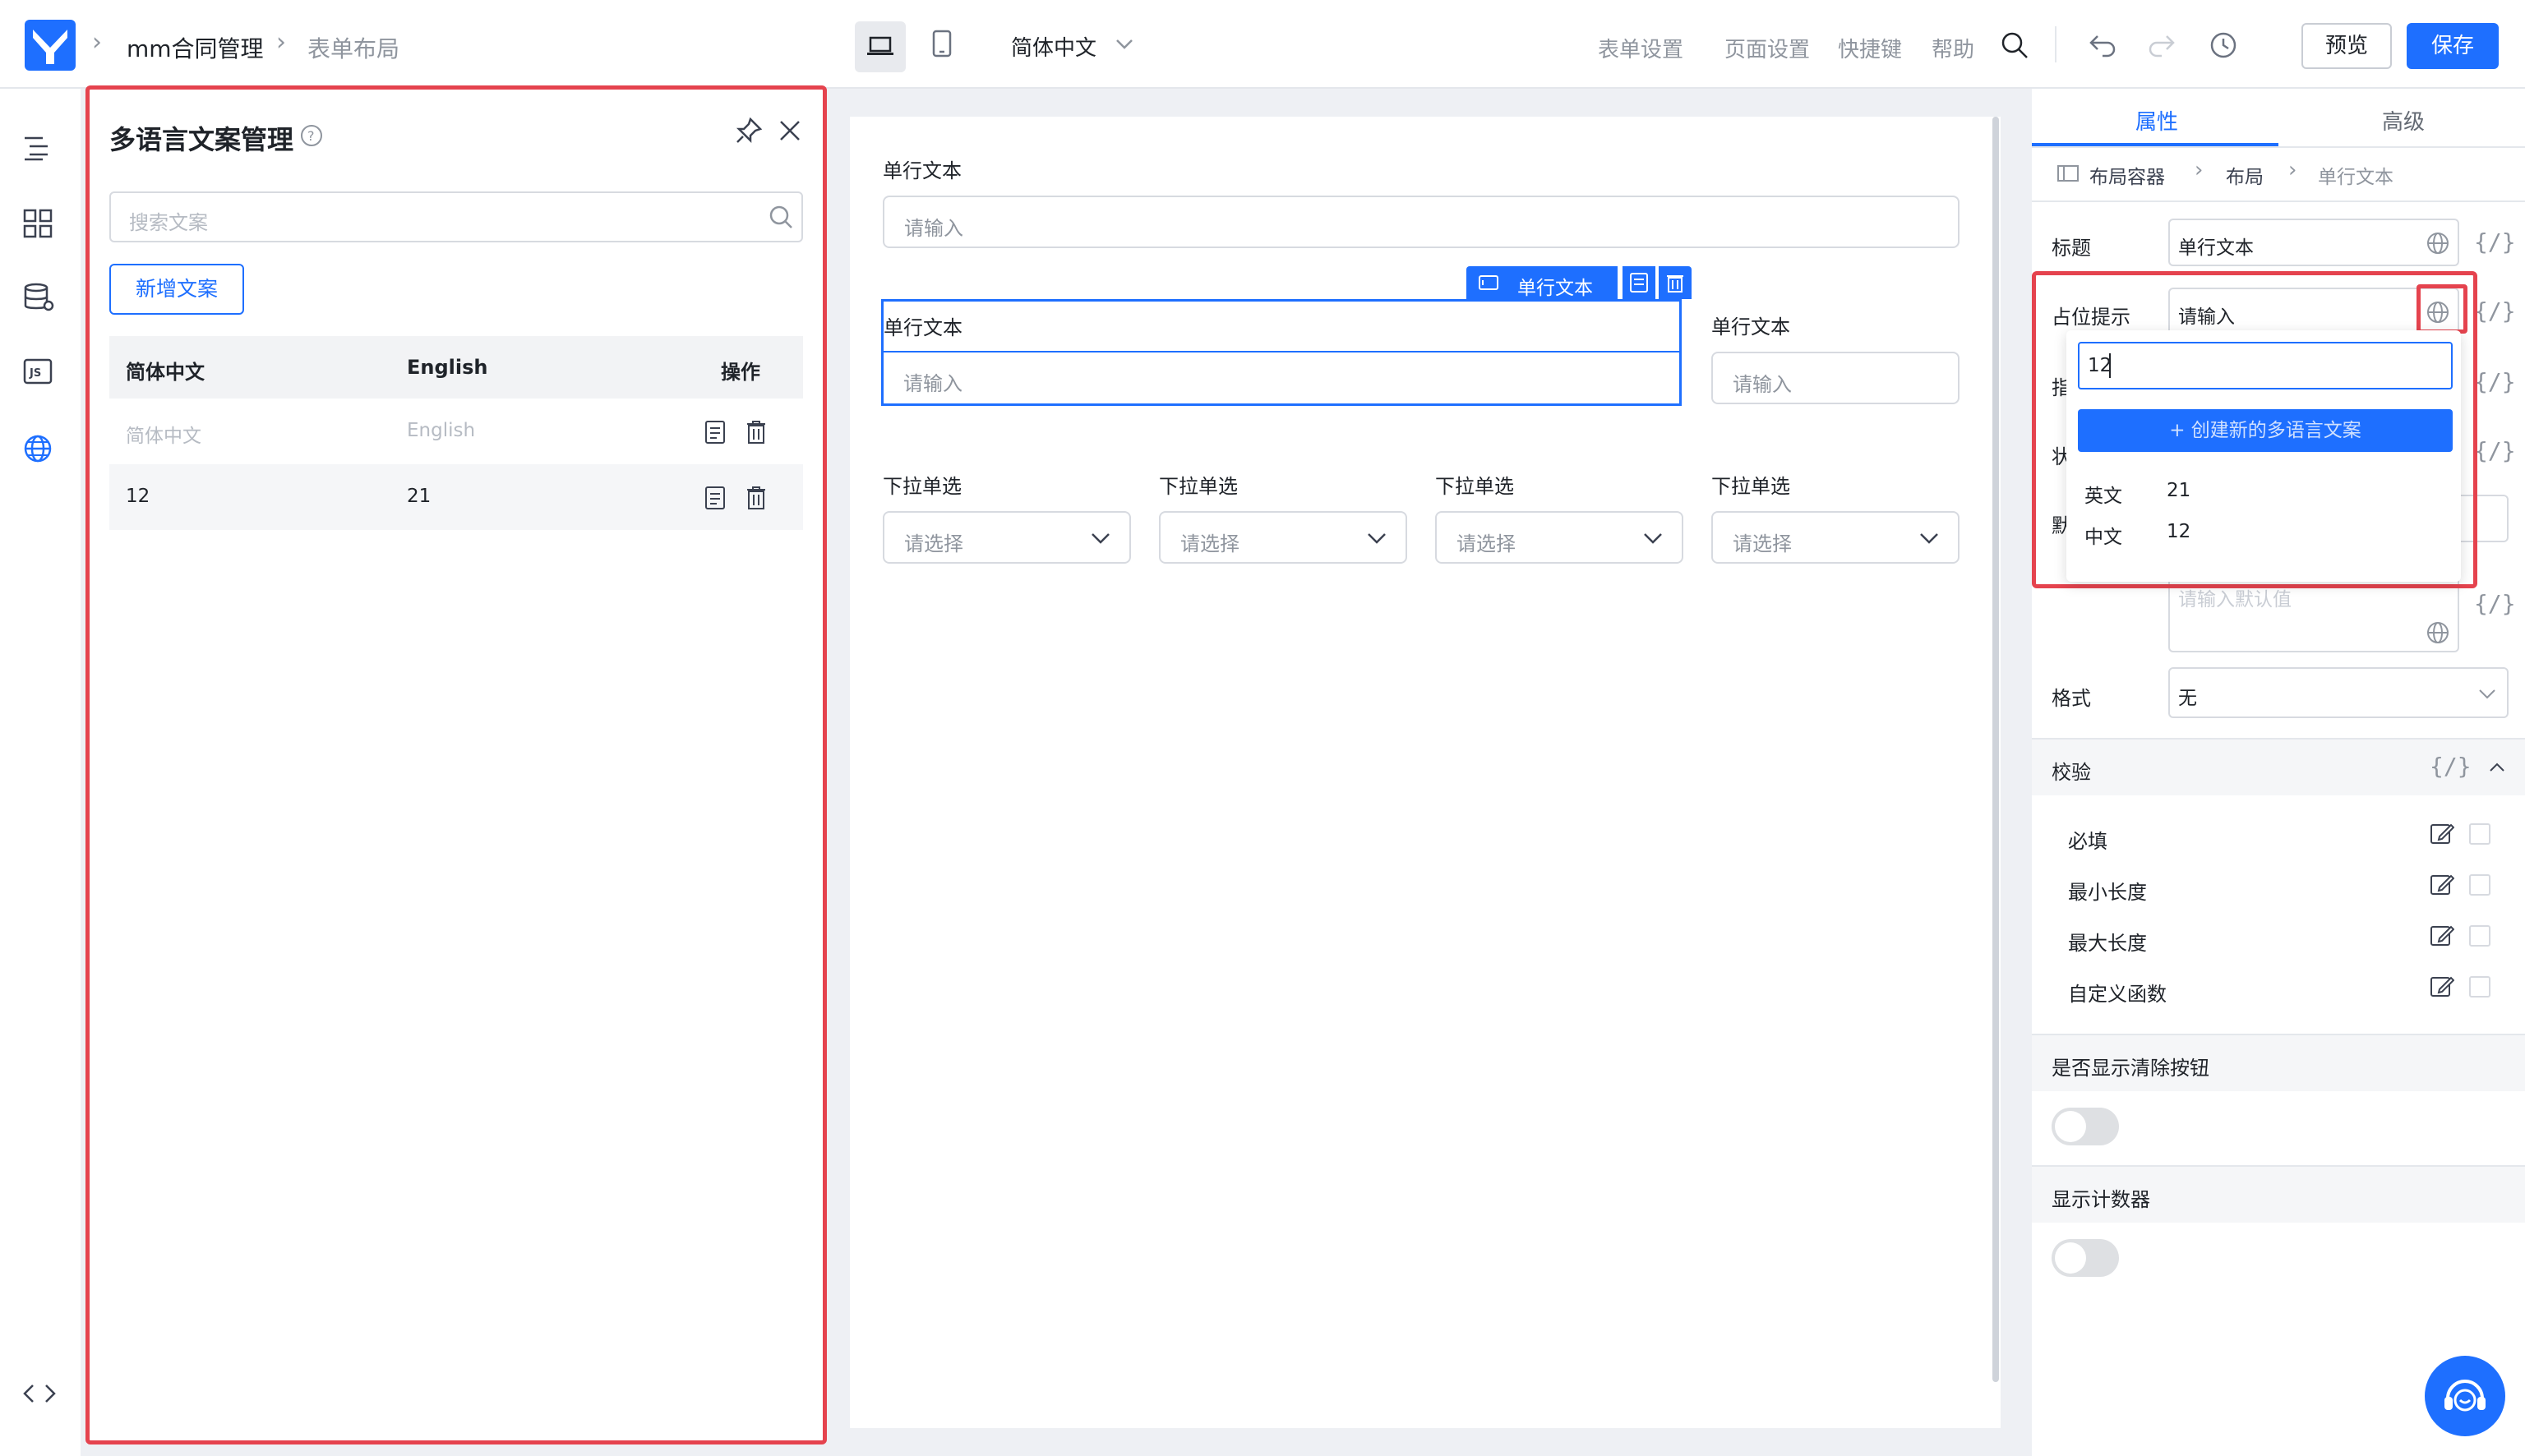 This screenshot has width=2525, height=1456. I want to click on select-label: 下拉单选, so click(1474, 486).